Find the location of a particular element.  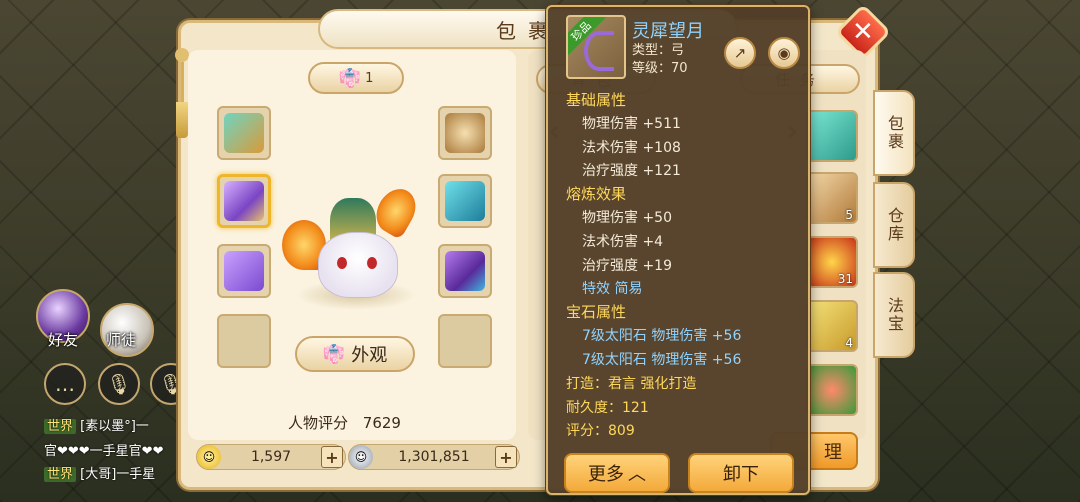

boots-icon is located at coordinates (465, 271).